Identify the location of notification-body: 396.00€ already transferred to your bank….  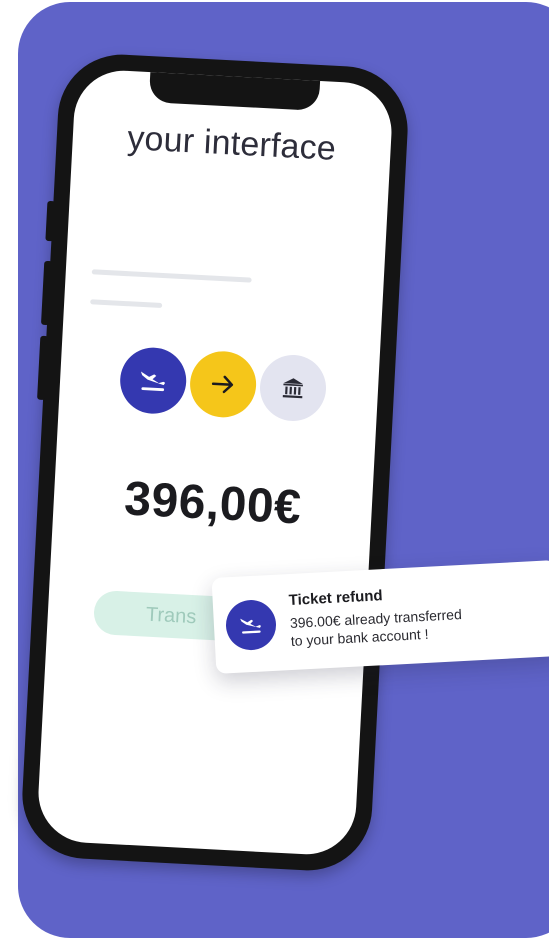
(405, 626).